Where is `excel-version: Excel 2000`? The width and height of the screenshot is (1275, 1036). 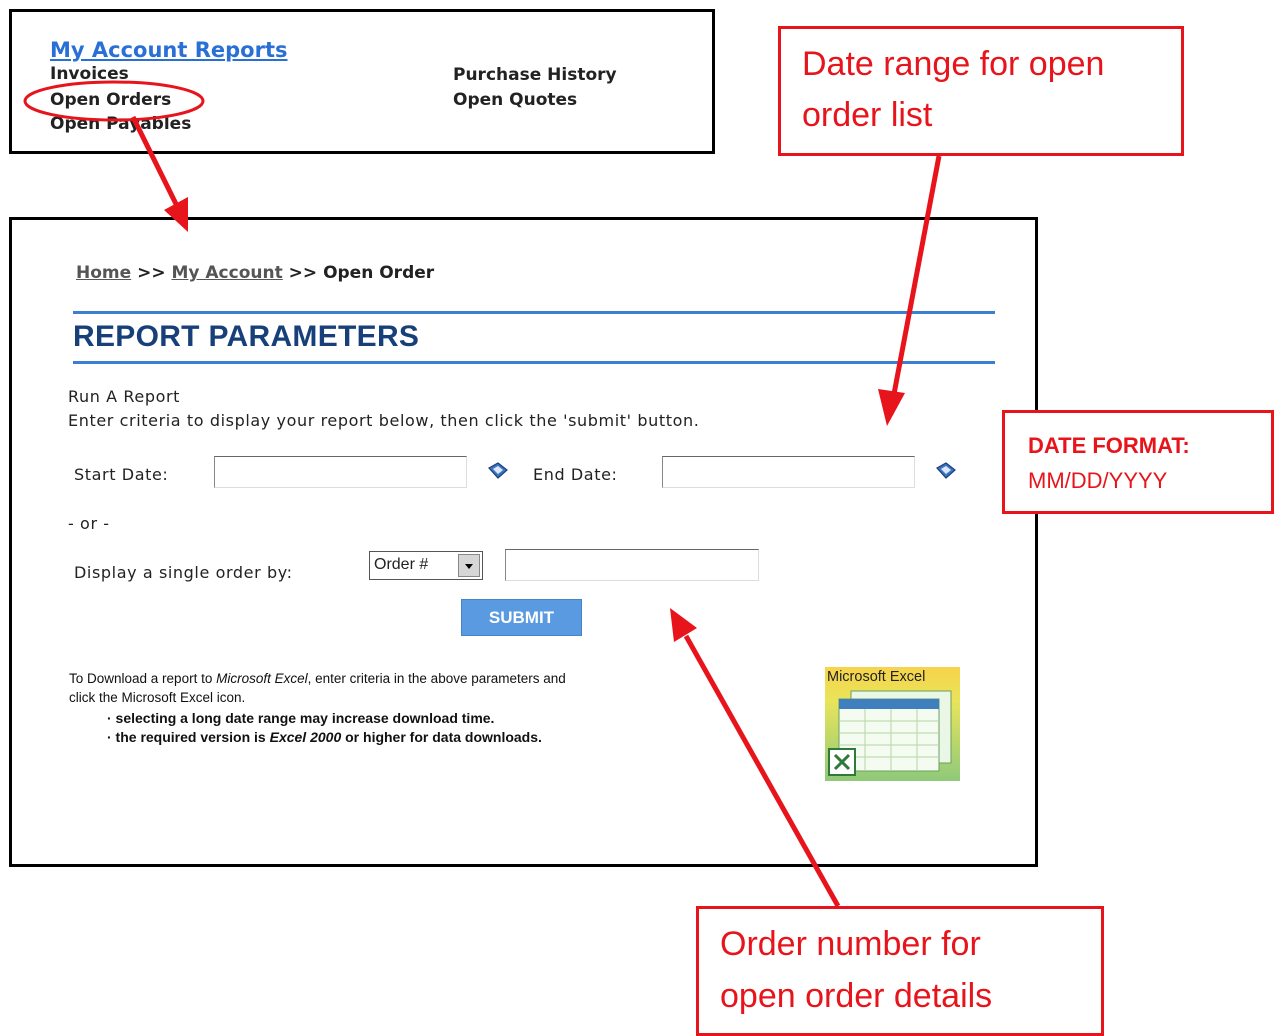 excel-version: Excel 2000 is located at coordinates (305, 737).